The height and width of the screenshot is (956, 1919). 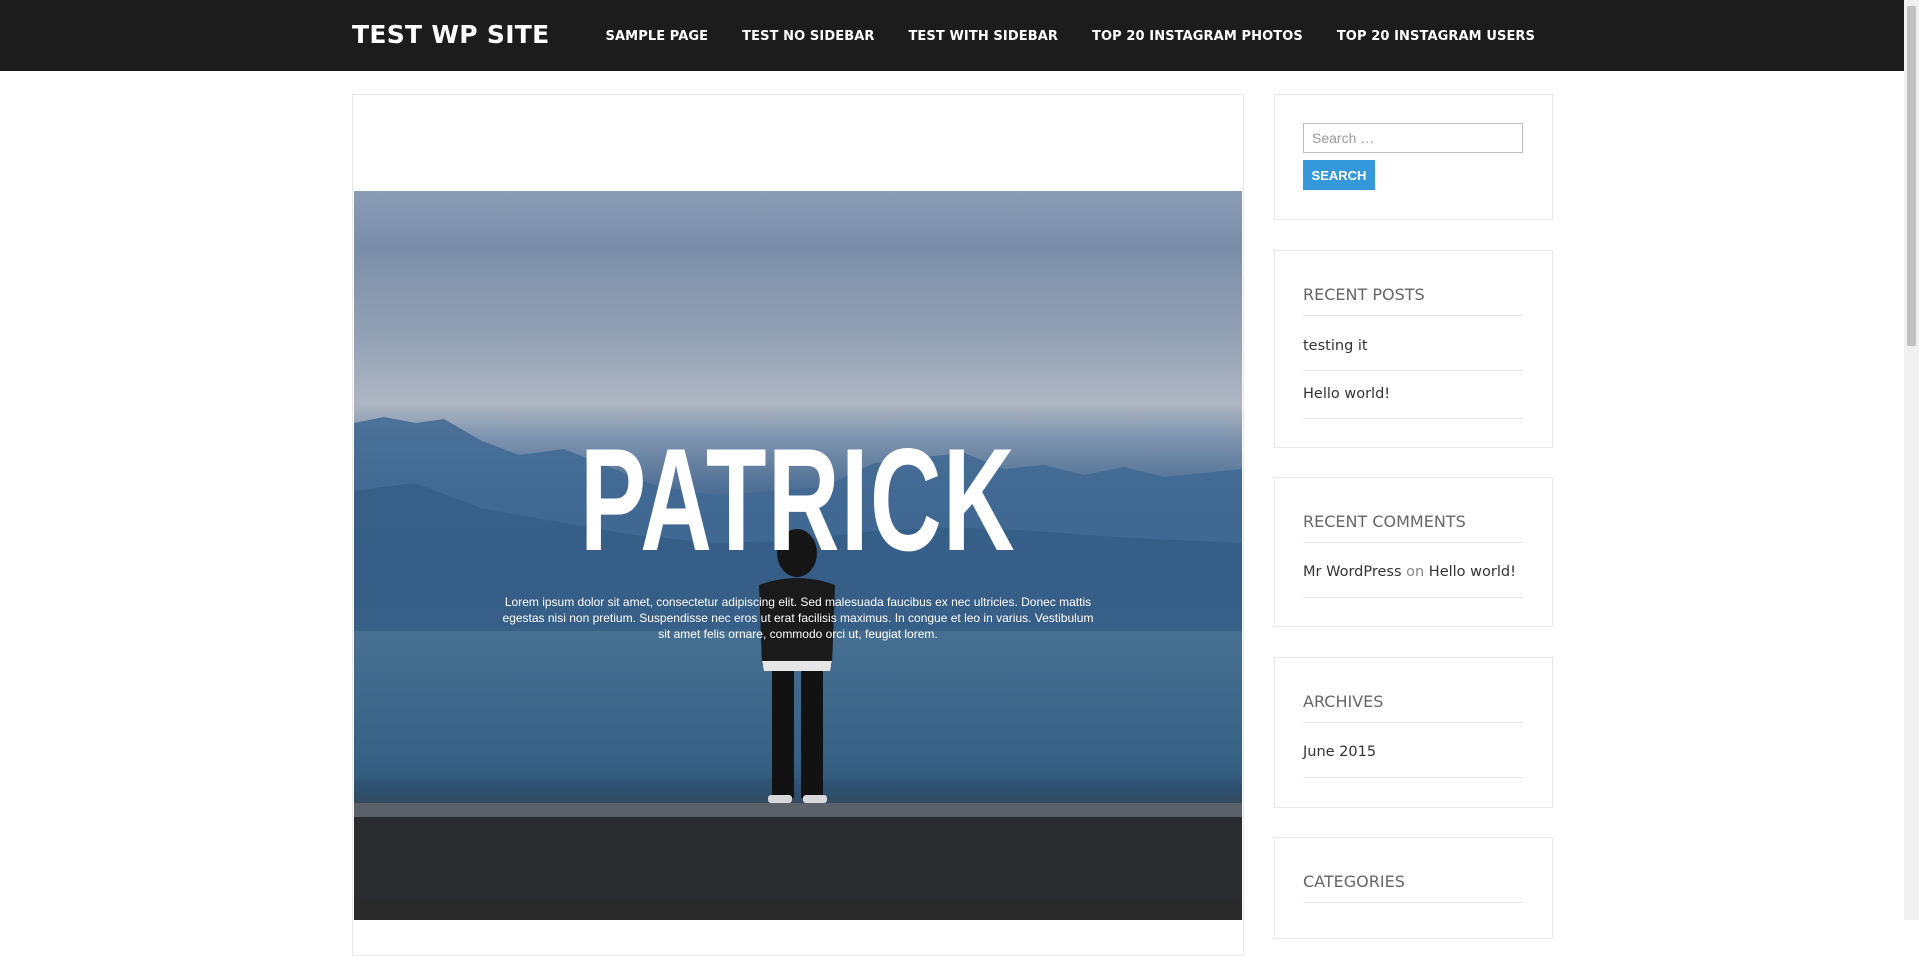 What do you see at coordinates (1335, 346) in the screenshot?
I see `recent-post-link: testing it` at bounding box center [1335, 346].